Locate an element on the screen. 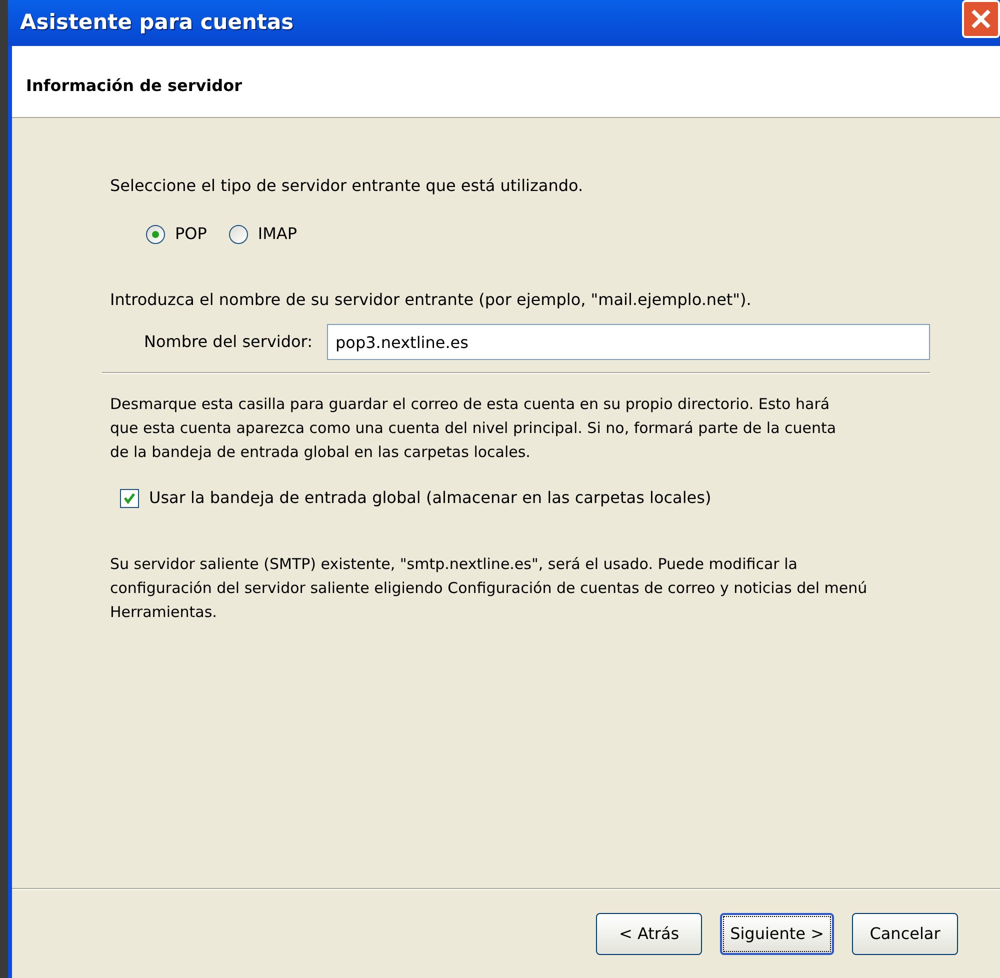  smtp-note: Su servidor saliente (SMTP) existente, "smtp.nextline.es", será el usado. Puede modificar la configuración del servidor saliente eligiendo Configuración de cuentas de correo y noticias del menú Herramientas. is located at coordinates (489, 588).